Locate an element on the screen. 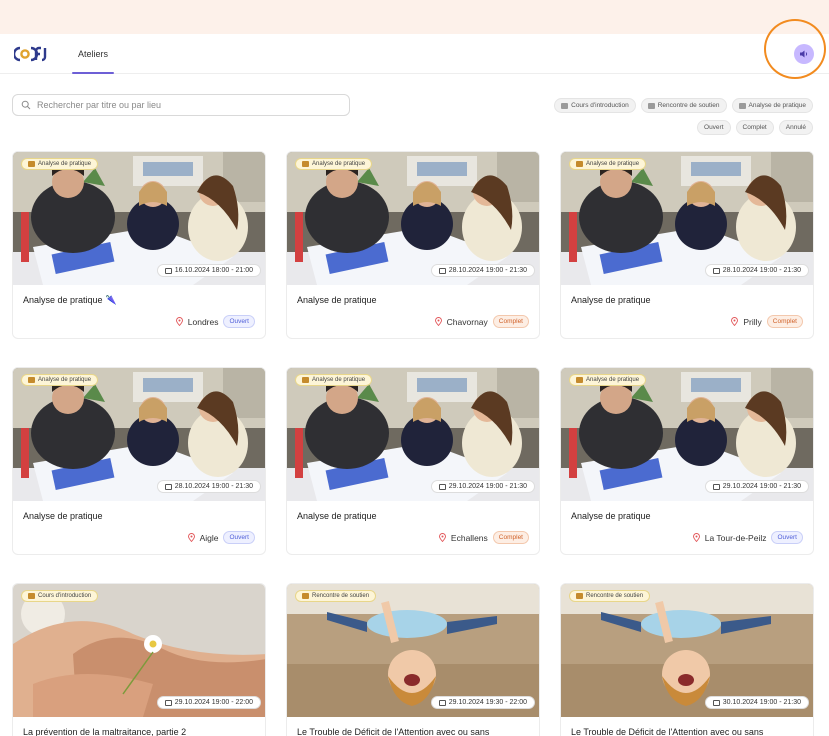 This screenshot has width=829, height=736. ciafj-logo is located at coordinates (32, 54).